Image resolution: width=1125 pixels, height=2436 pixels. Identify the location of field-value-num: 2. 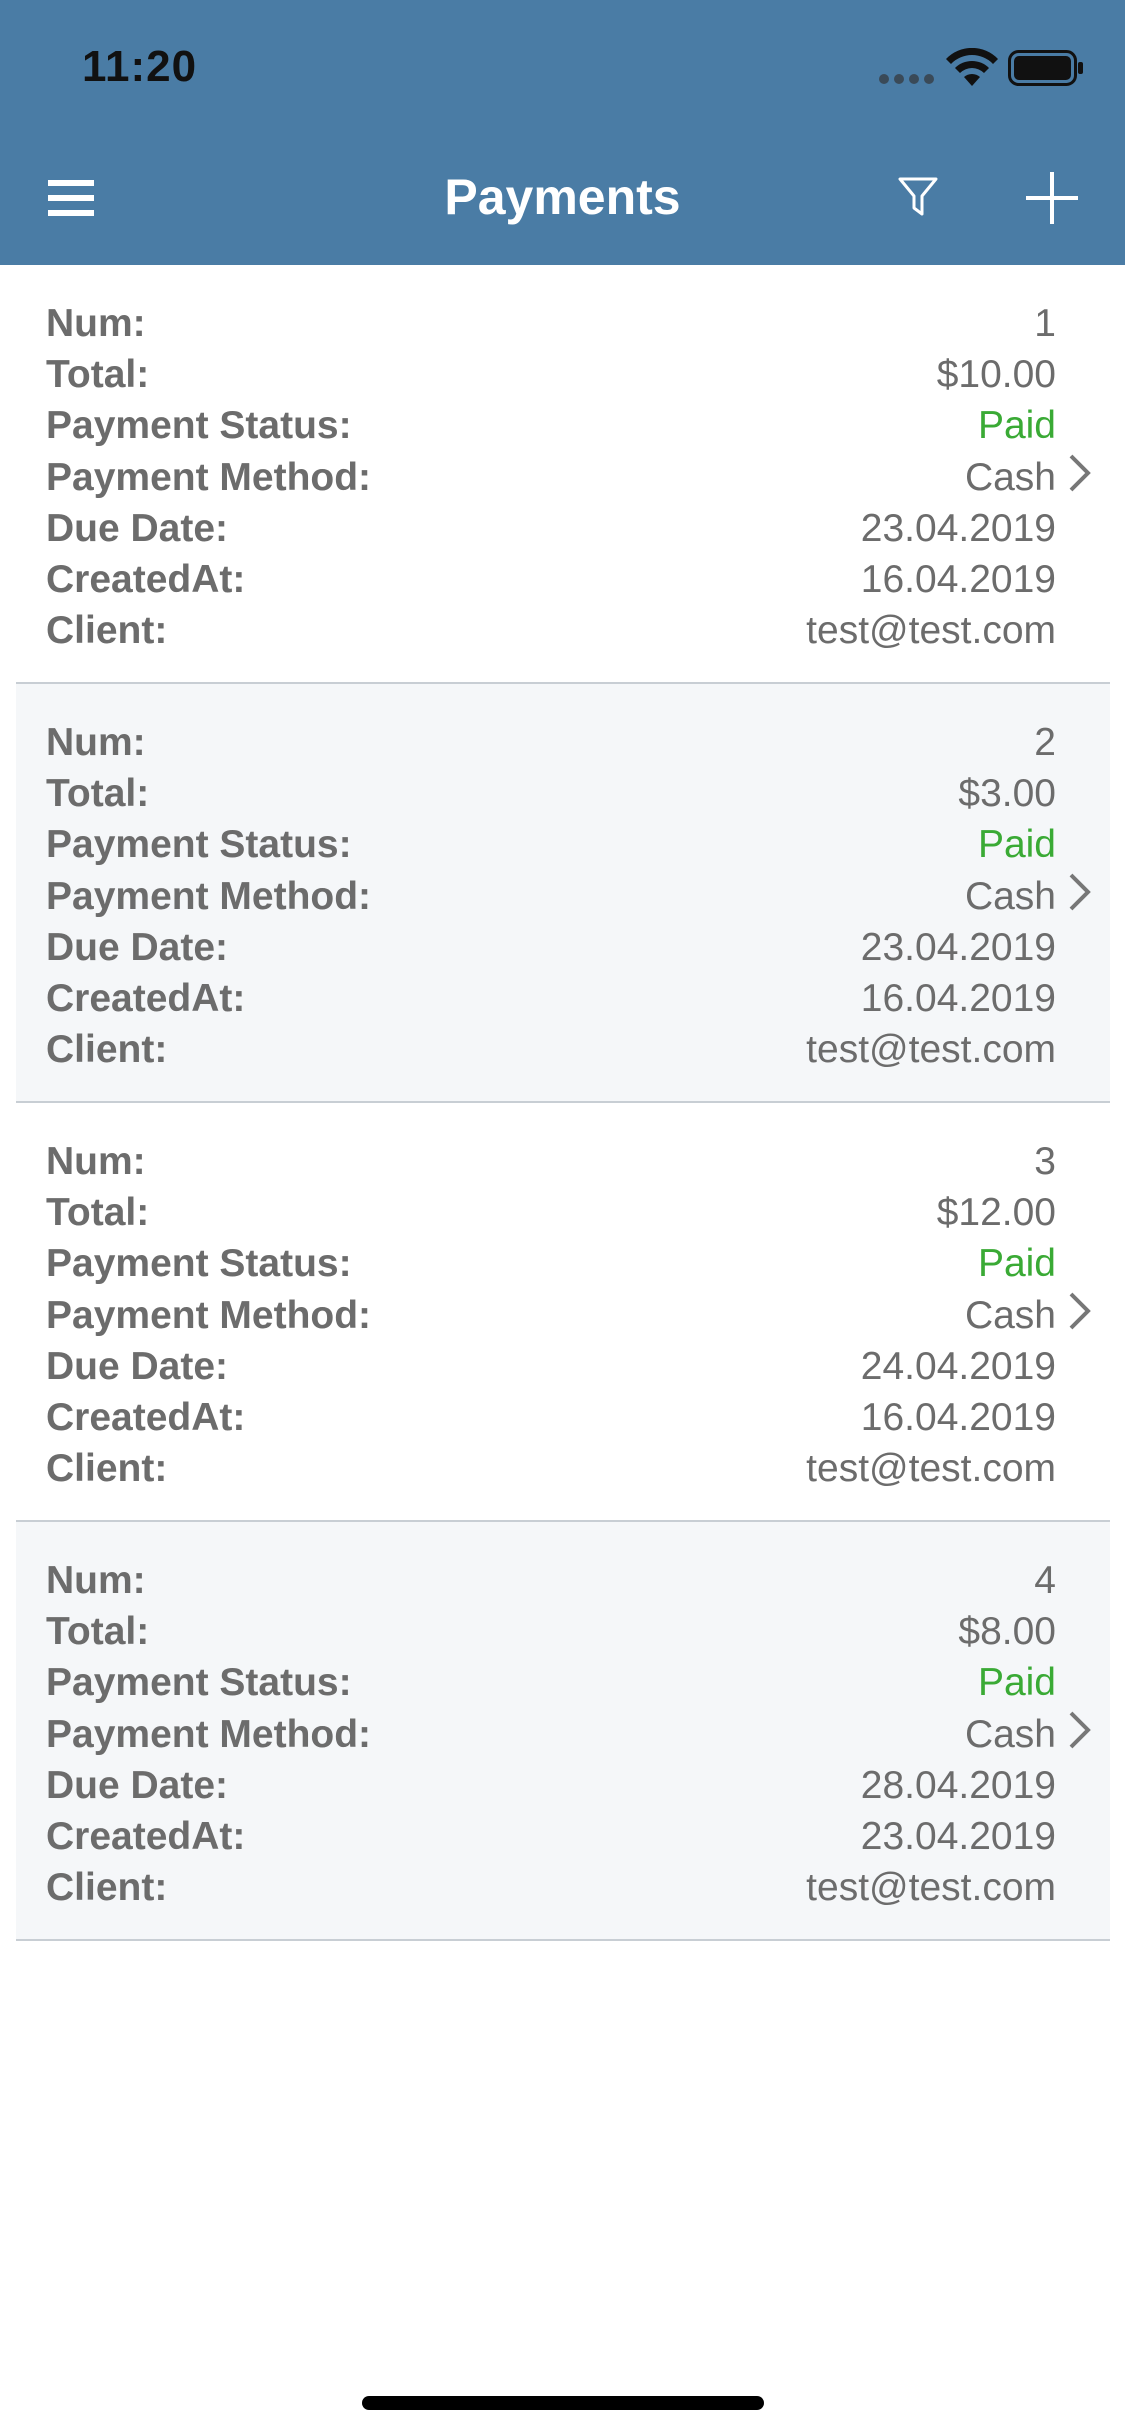
(1045, 742).